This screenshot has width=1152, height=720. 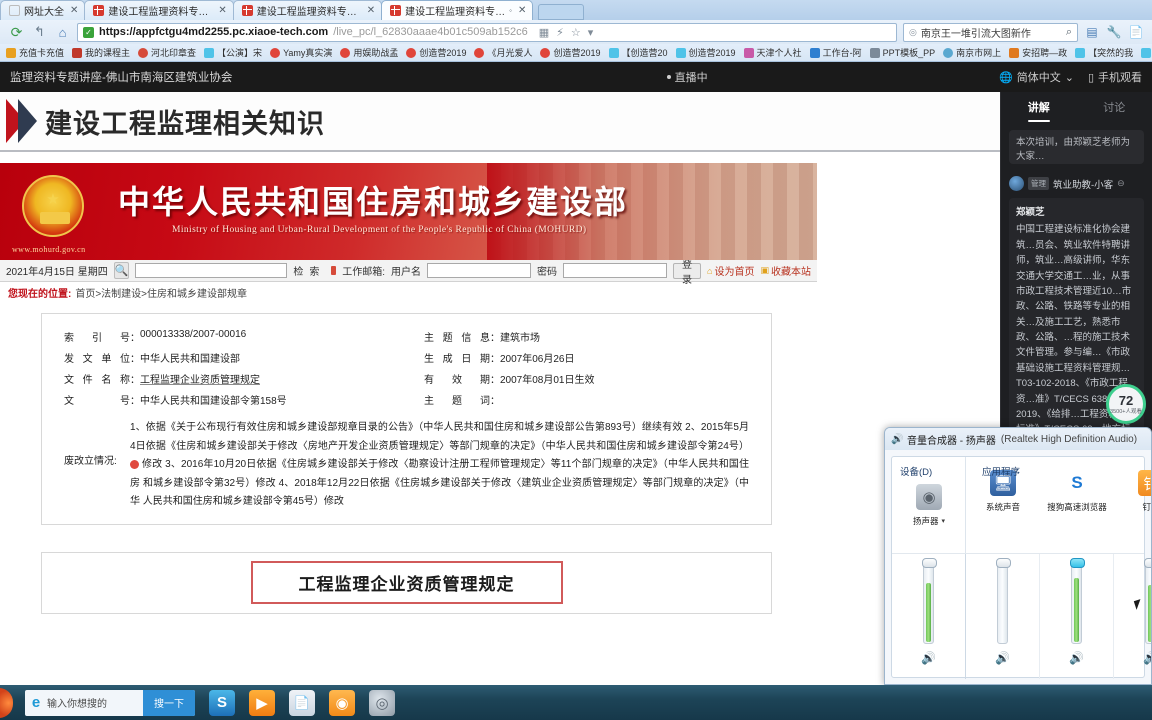 What do you see at coordinates (309, 270) in the screenshot?
I see `gov-search-button: 检索` at bounding box center [309, 270].